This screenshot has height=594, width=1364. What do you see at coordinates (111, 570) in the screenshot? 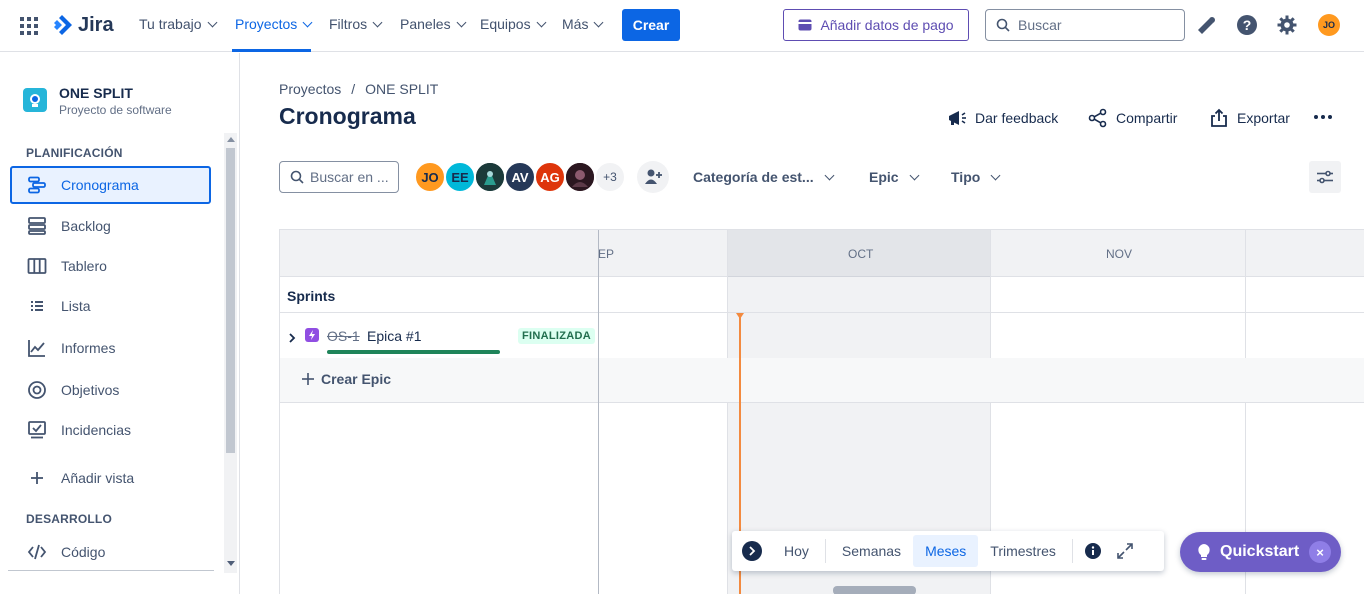
I see `sidebar-divider` at bounding box center [111, 570].